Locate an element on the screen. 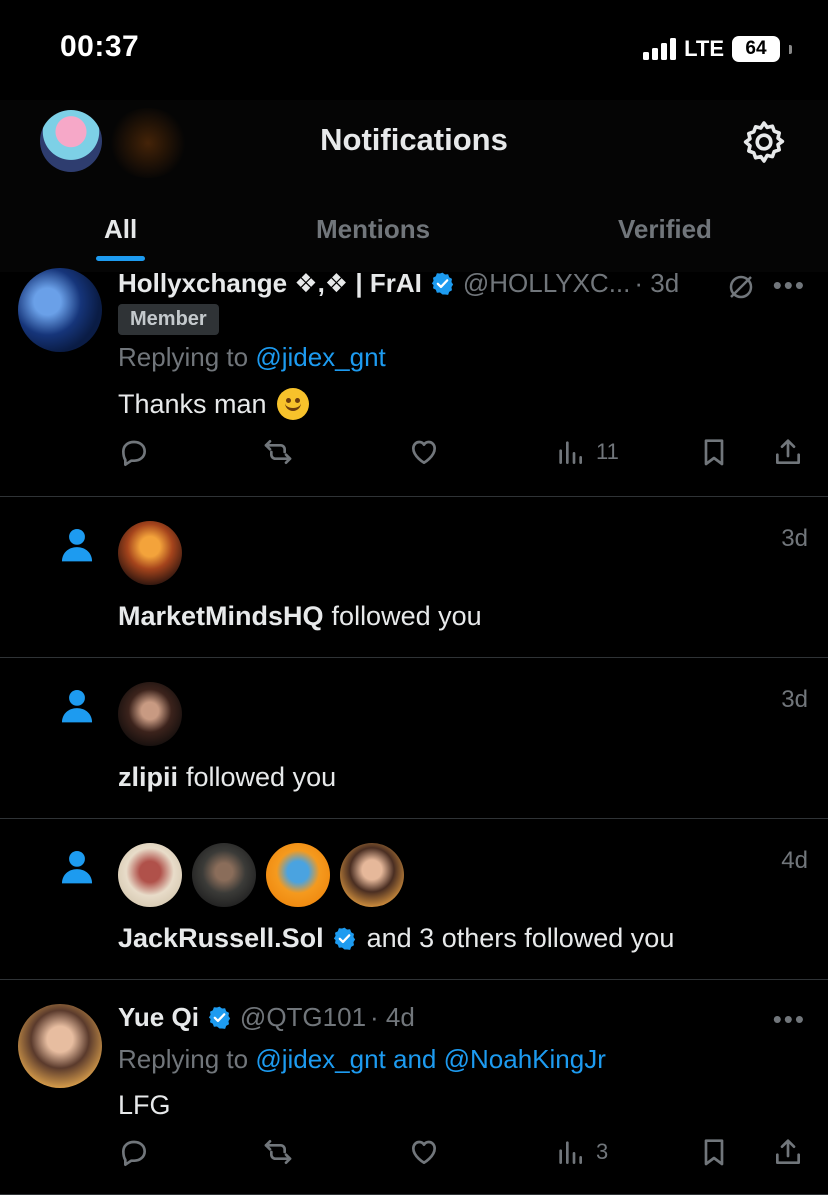 Image resolution: width=828 pixels, height=1195 pixels. notification-time: 4d is located at coordinates (794, 860).